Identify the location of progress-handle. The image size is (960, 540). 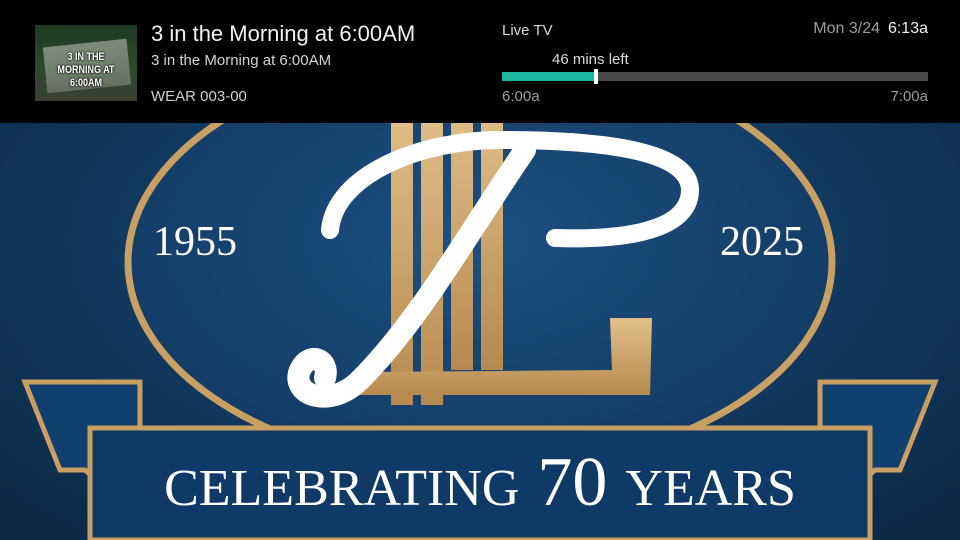
(595, 76).